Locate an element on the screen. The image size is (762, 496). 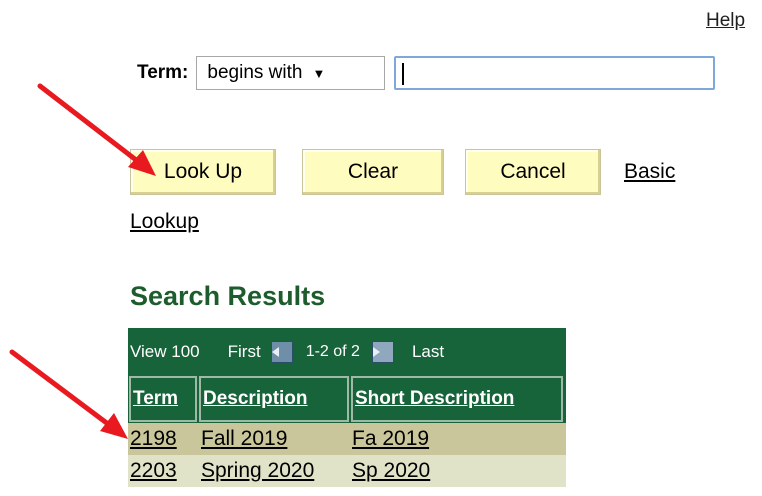
short-description-cell: Sp 2020 is located at coordinates (458, 471).